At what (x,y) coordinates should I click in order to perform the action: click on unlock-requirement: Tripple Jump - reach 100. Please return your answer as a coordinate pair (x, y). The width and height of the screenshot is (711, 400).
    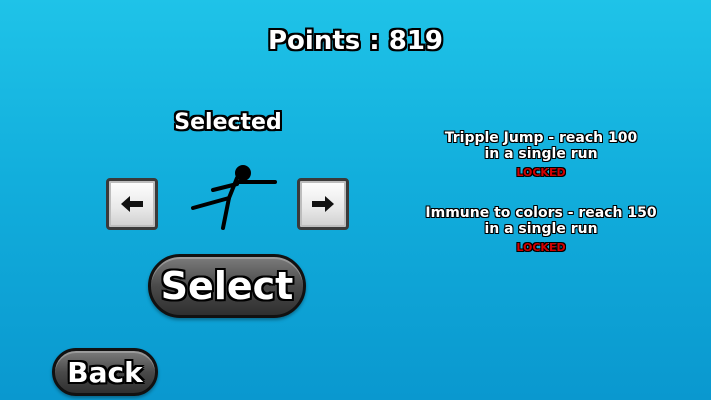
    Looking at the image, I should click on (541, 138).